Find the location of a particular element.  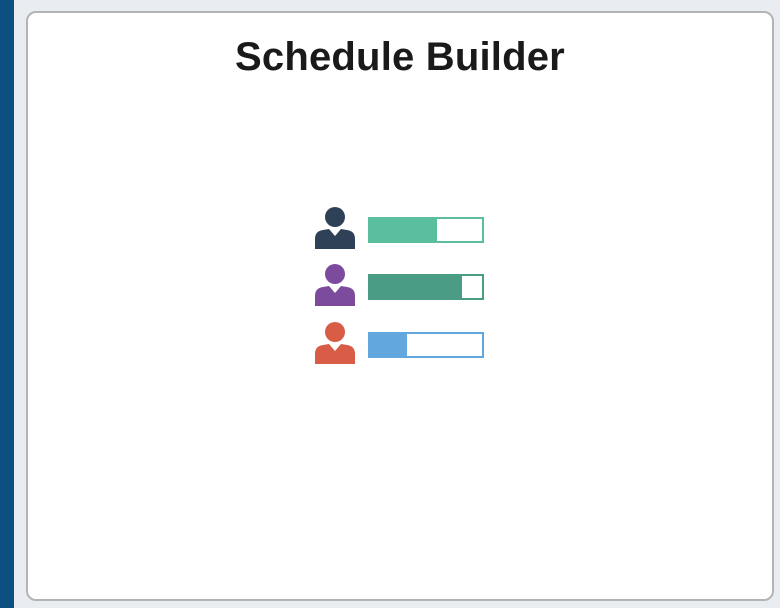

schedule-graphic is located at coordinates (402, 285).